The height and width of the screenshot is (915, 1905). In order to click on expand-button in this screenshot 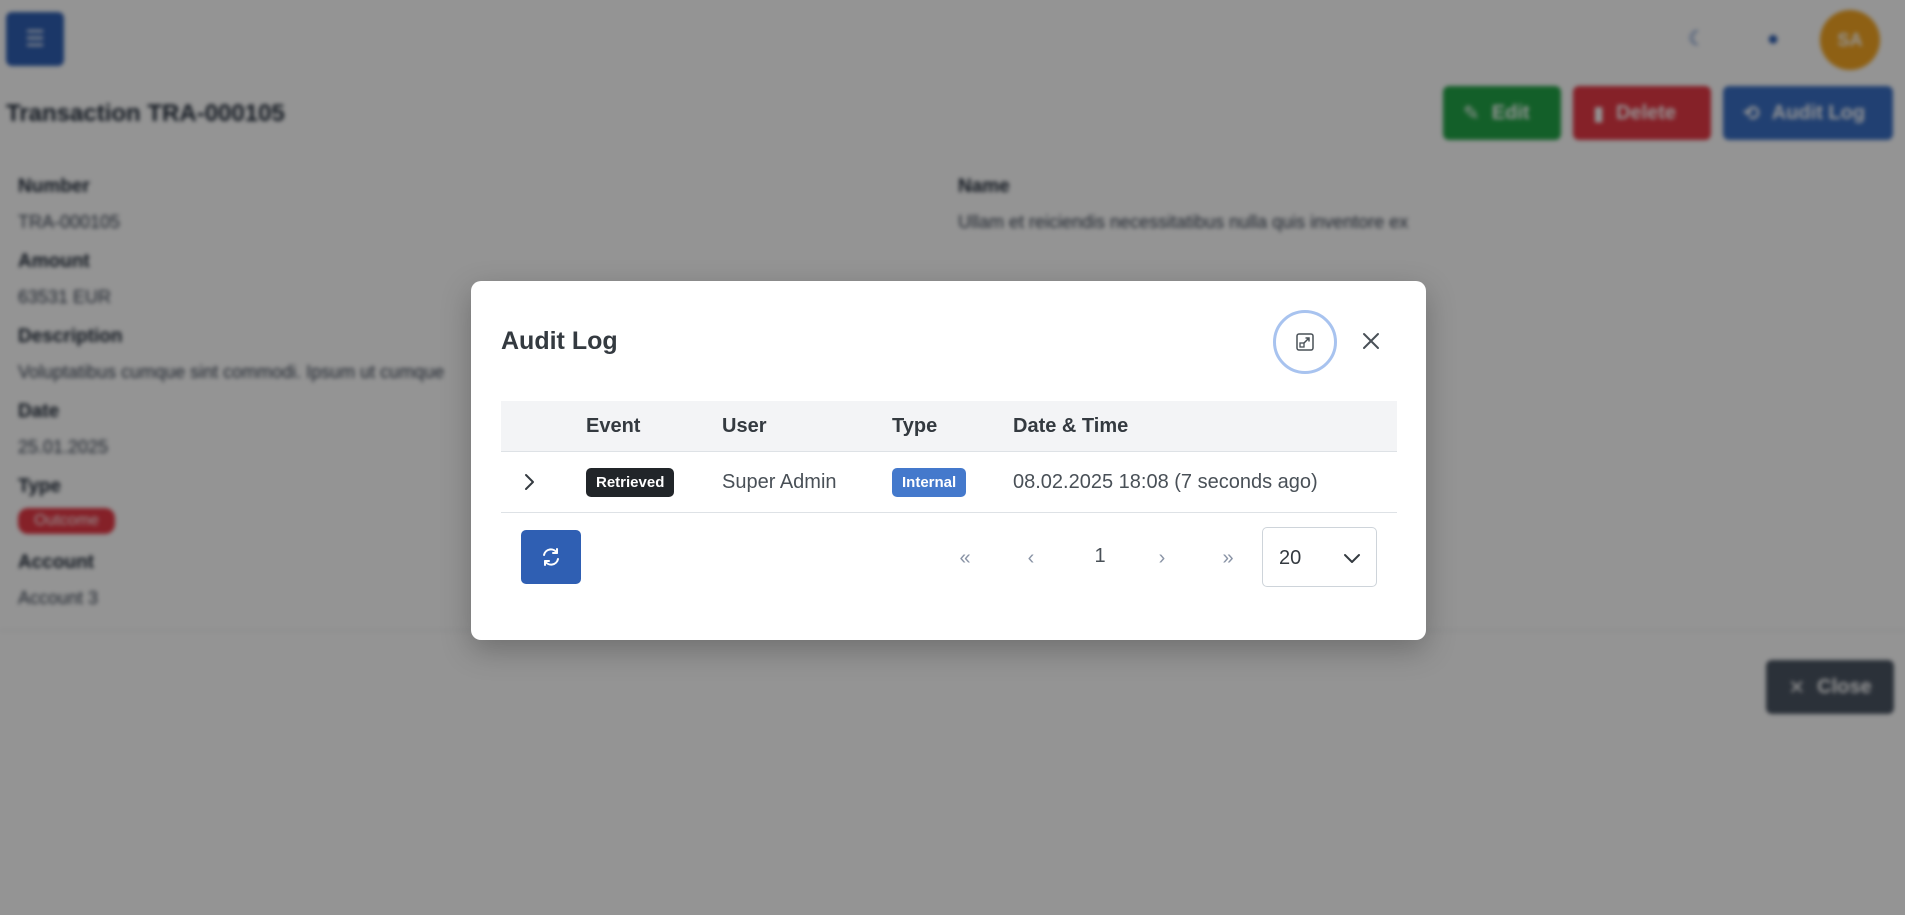, I will do `click(1305, 342)`.